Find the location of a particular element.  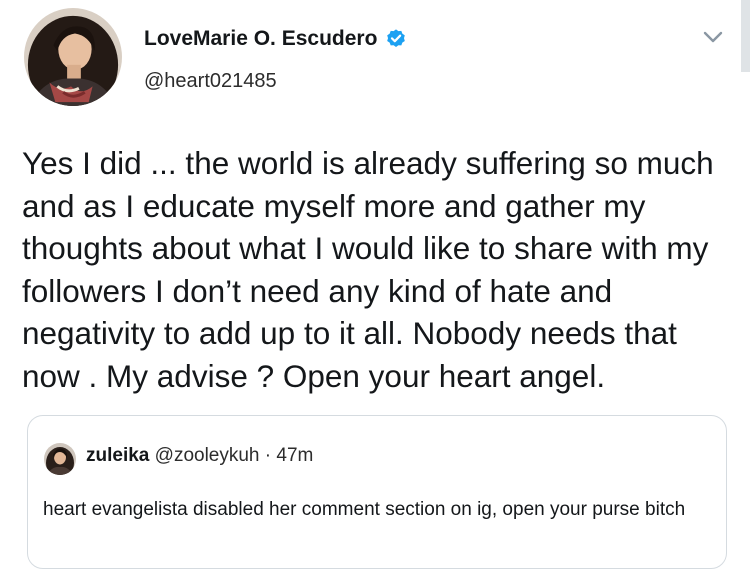

quoted-tweet-header: zuleika @zooleykuh · 47m is located at coordinates (199, 456).